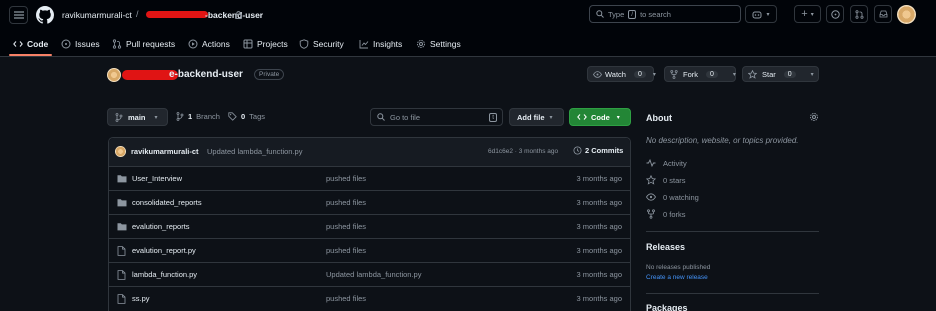  I want to click on file-name: consolidated_reports, so click(167, 202).